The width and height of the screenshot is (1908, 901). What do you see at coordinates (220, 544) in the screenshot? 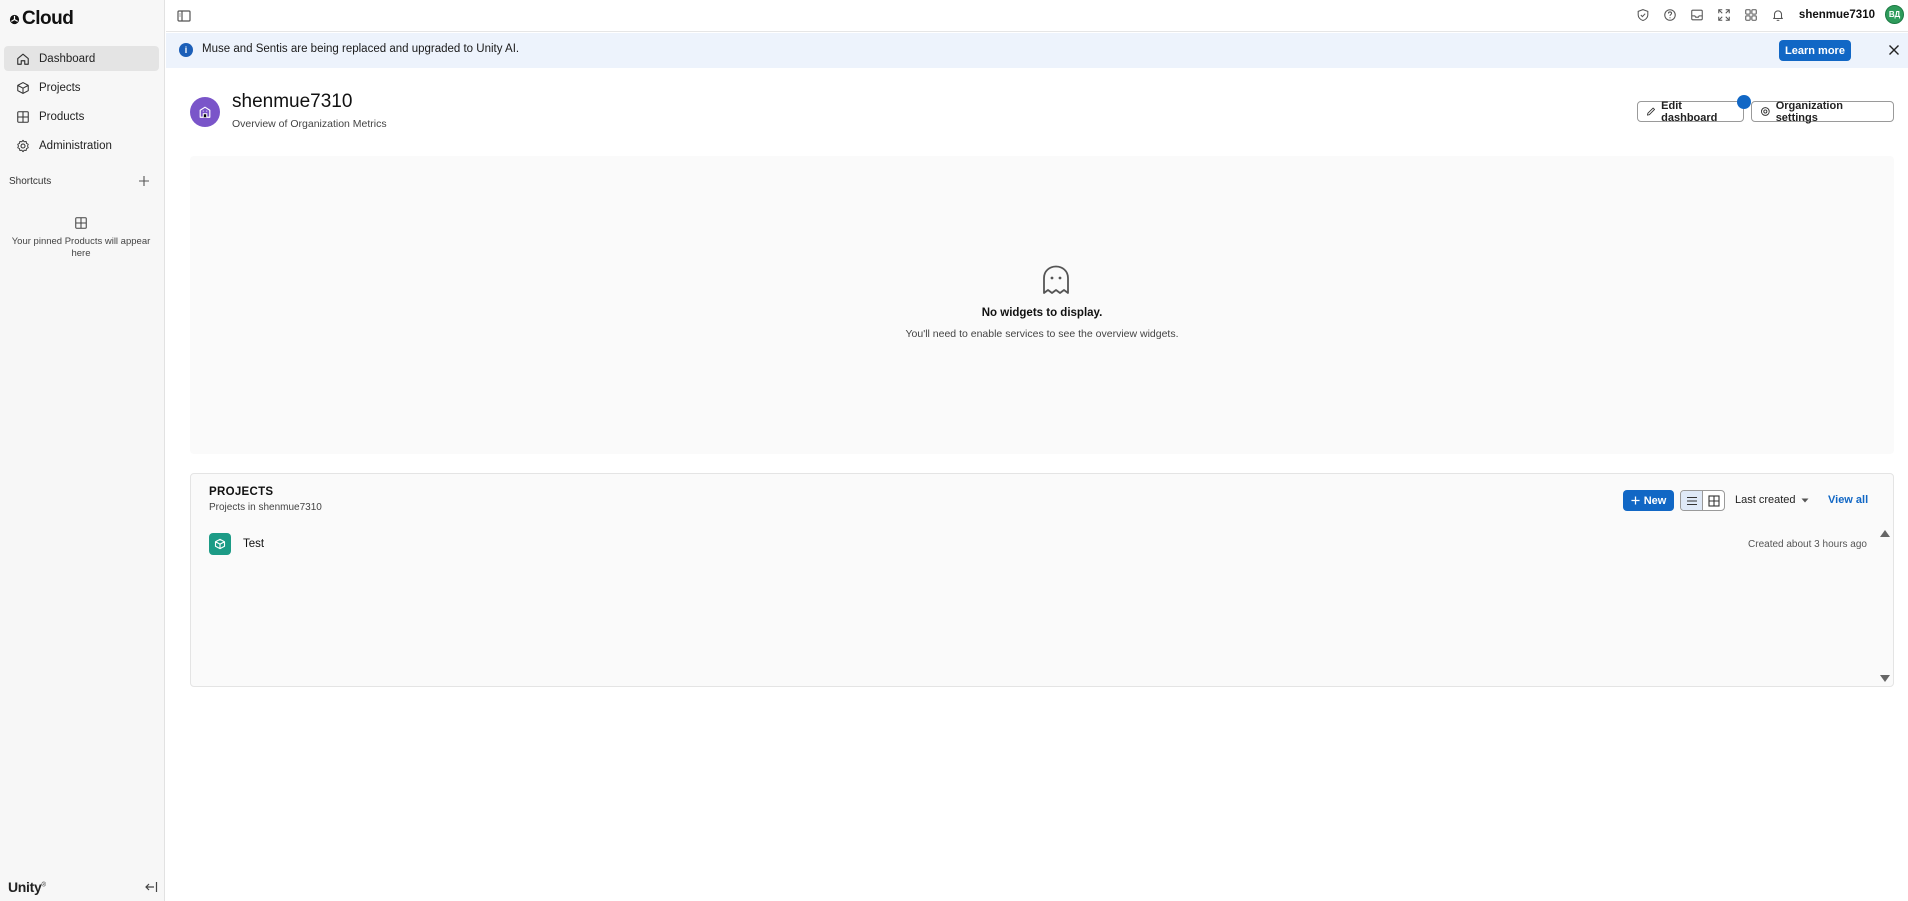
I see `project-cube-icon` at bounding box center [220, 544].